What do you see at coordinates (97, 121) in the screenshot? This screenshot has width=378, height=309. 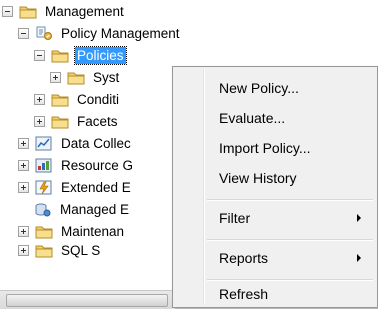 I see `tree-node-label: Facets` at bounding box center [97, 121].